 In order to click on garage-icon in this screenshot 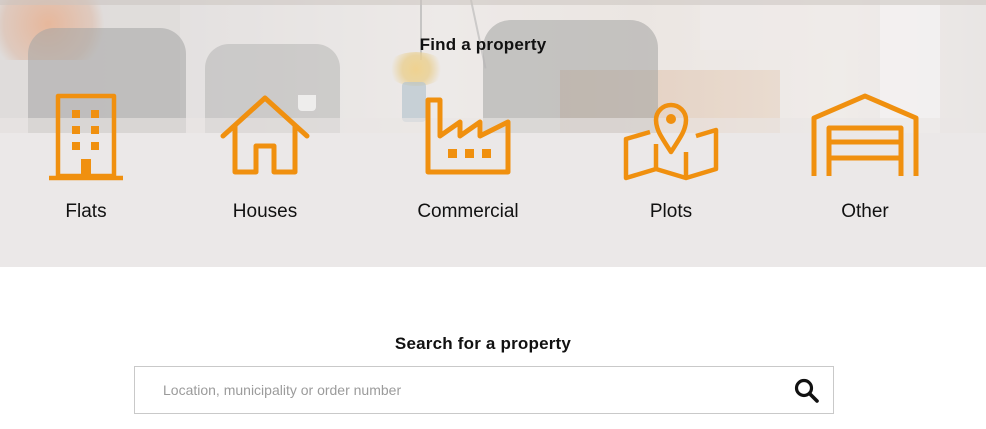, I will do `click(865, 134)`.